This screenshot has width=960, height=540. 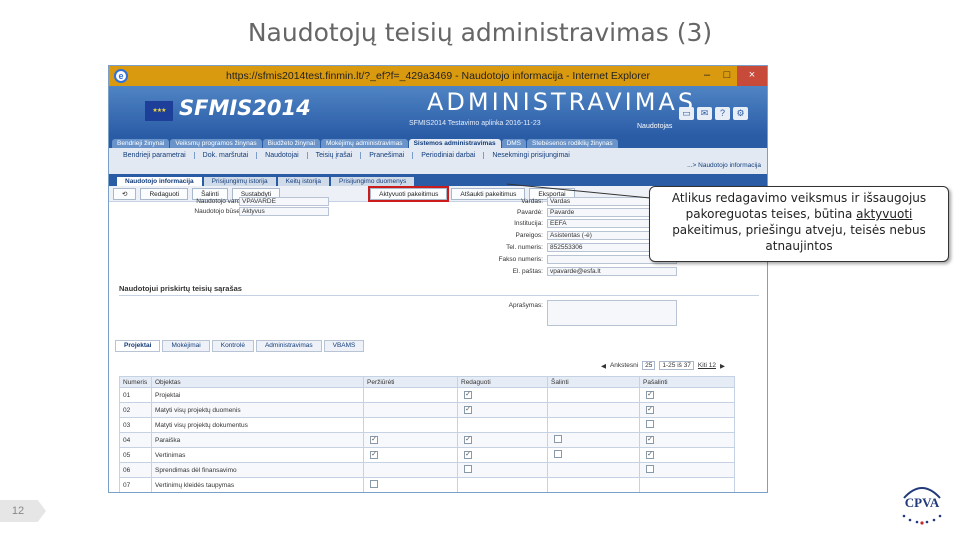 What do you see at coordinates (578, 191) in the screenshot?
I see `callout-pointer` at bounding box center [578, 191].